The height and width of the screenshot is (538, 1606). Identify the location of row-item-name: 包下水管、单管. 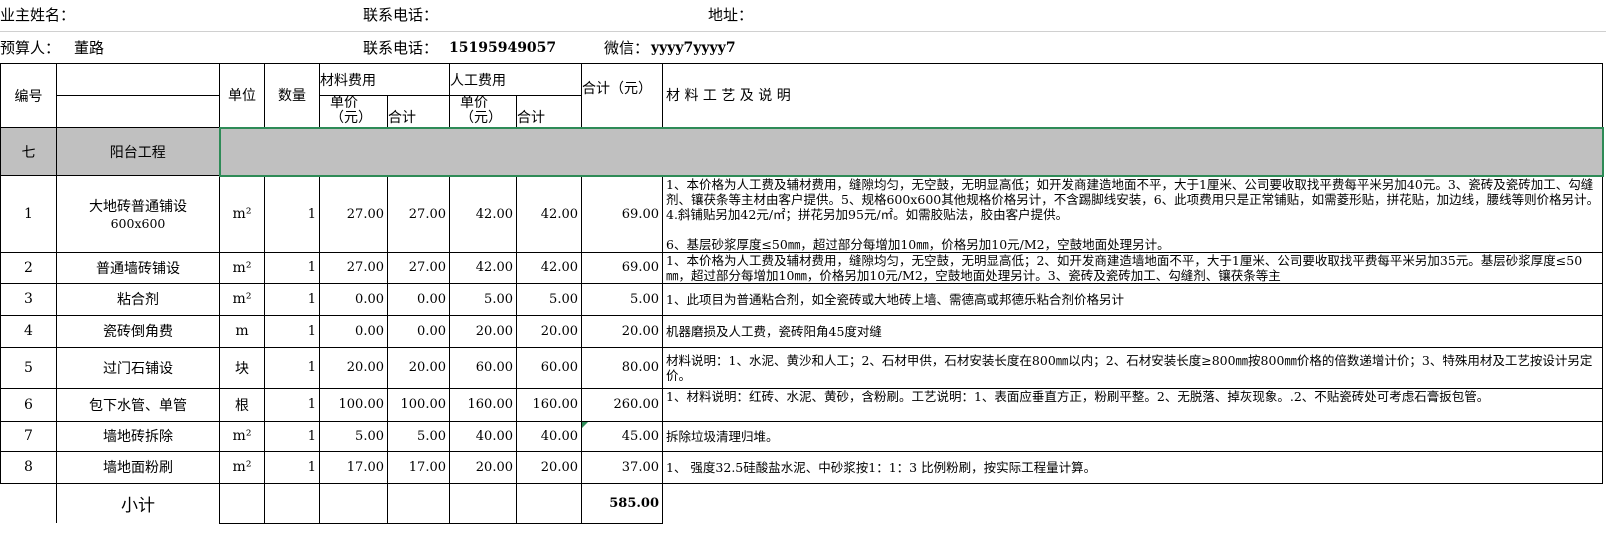
(138, 404).